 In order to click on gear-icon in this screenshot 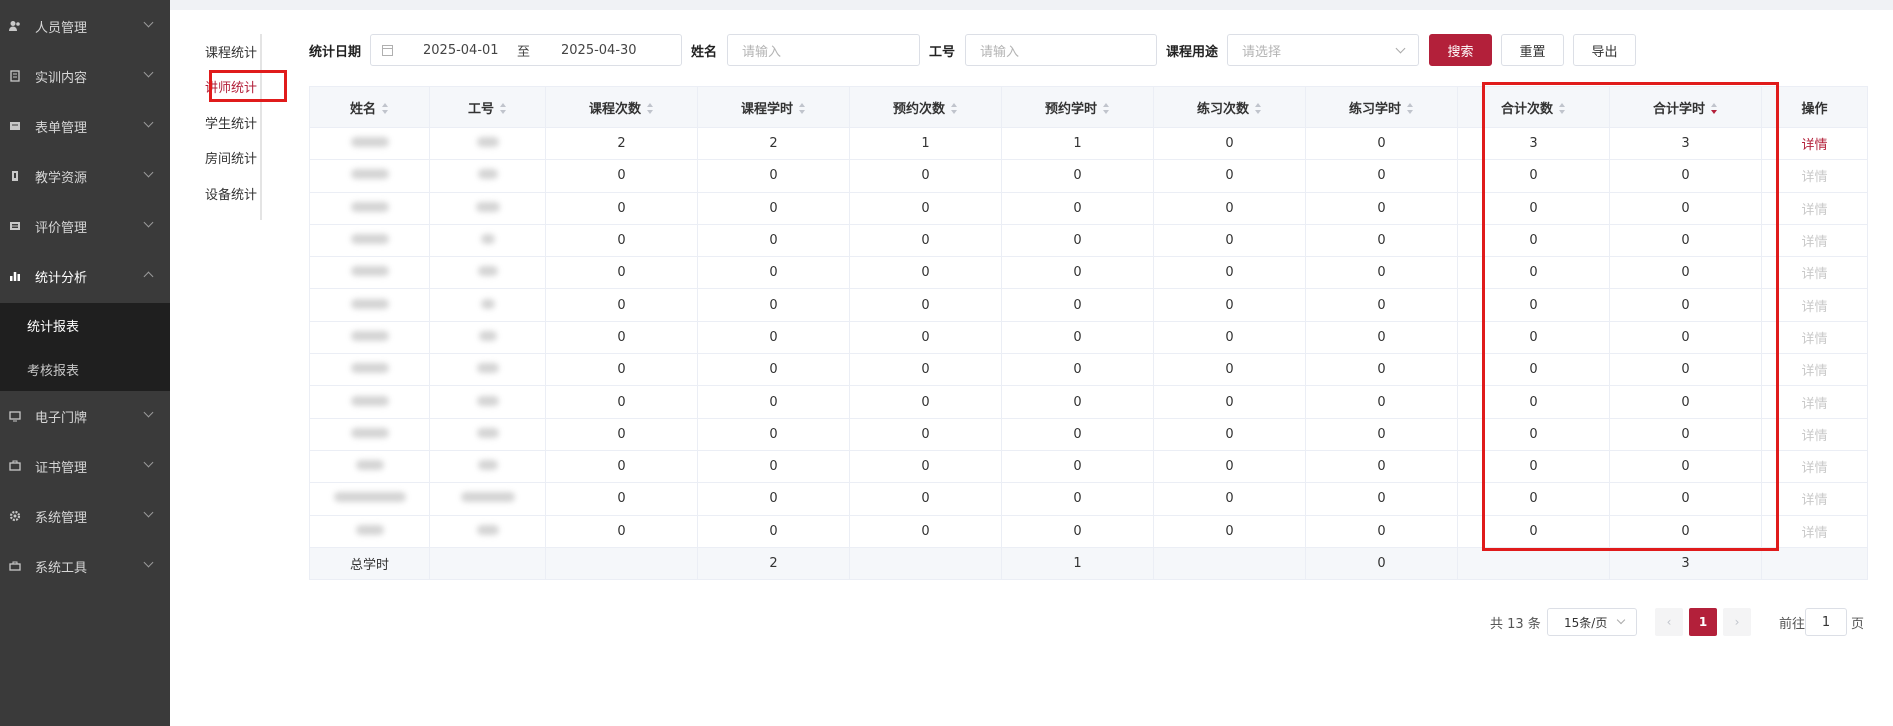, I will do `click(15, 516)`.